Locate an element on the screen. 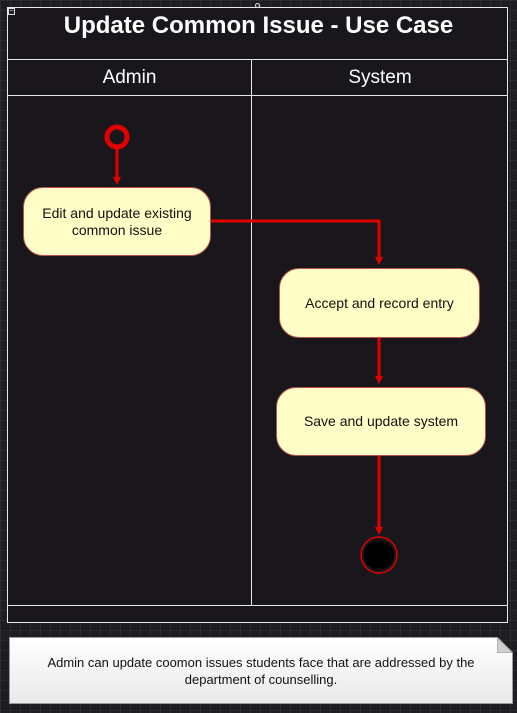  activity-save-label: Save and update system is located at coordinates (381, 421).